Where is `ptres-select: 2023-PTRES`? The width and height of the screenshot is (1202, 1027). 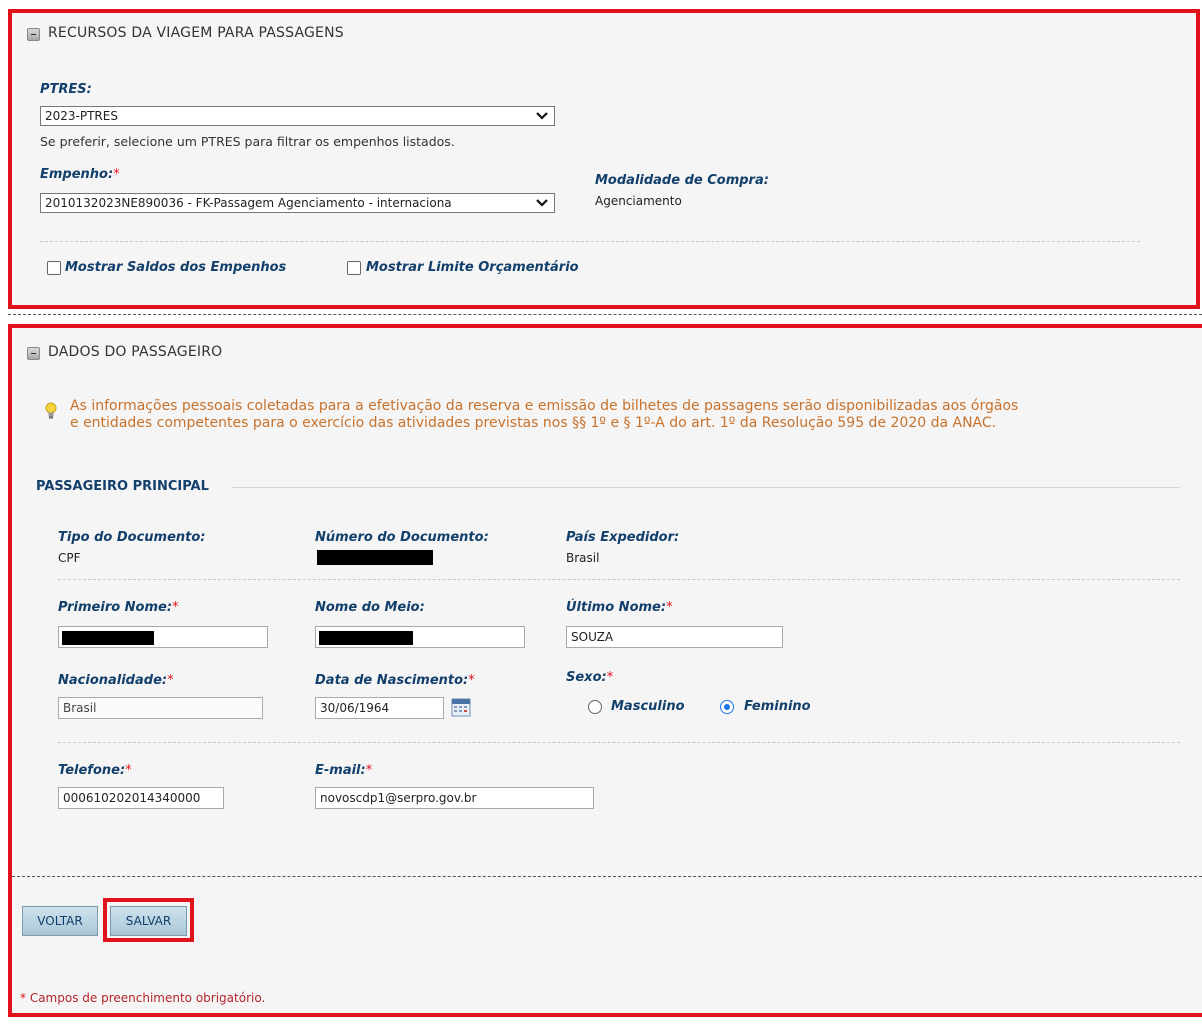 ptres-select: 2023-PTRES is located at coordinates (297, 116).